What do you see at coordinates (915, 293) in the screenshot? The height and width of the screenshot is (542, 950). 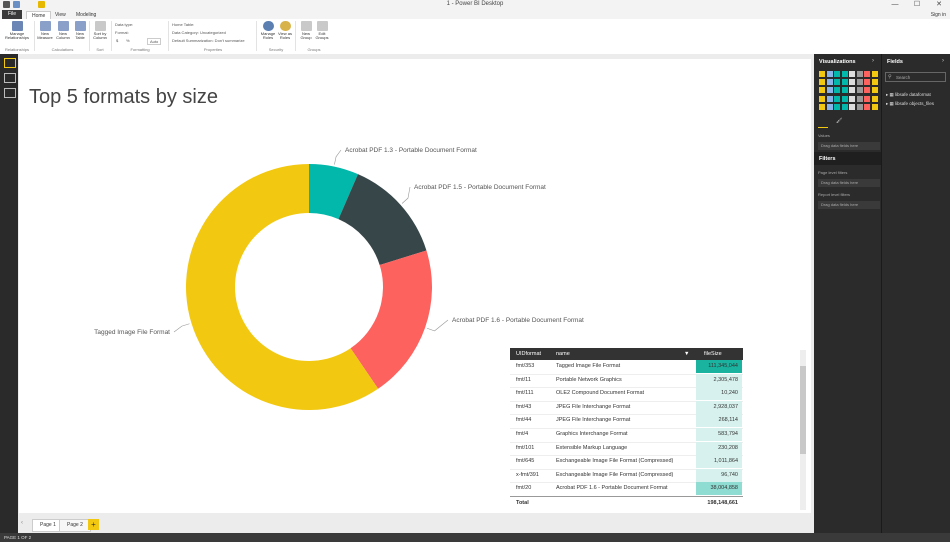 I see `fields-pane: Fields ›` at bounding box center [915, 293].